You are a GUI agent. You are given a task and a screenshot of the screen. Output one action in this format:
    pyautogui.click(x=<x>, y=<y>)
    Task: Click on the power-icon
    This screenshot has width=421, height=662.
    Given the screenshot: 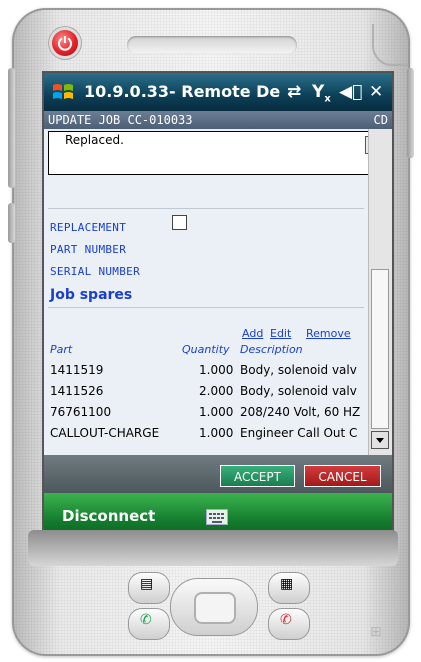 What is the action you would take?
    pyautogui.click(x=65, y=43)
    